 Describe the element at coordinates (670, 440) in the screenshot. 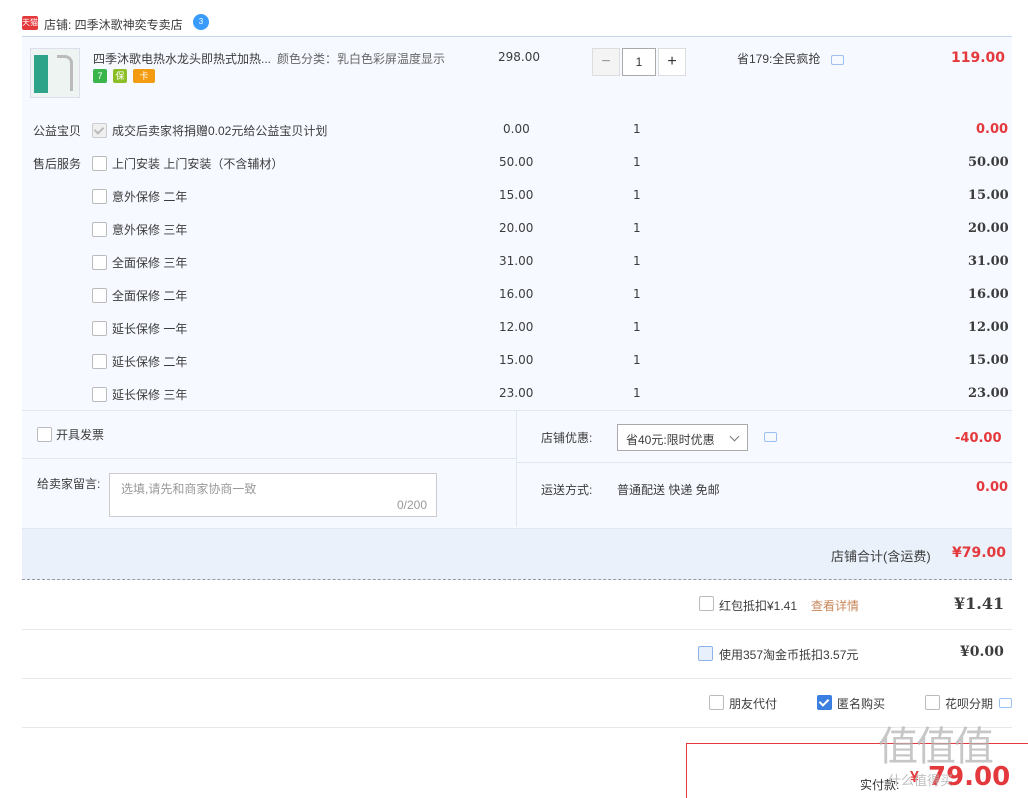

I see `shop-discount-value: 省40元:限时优惠` at that location.